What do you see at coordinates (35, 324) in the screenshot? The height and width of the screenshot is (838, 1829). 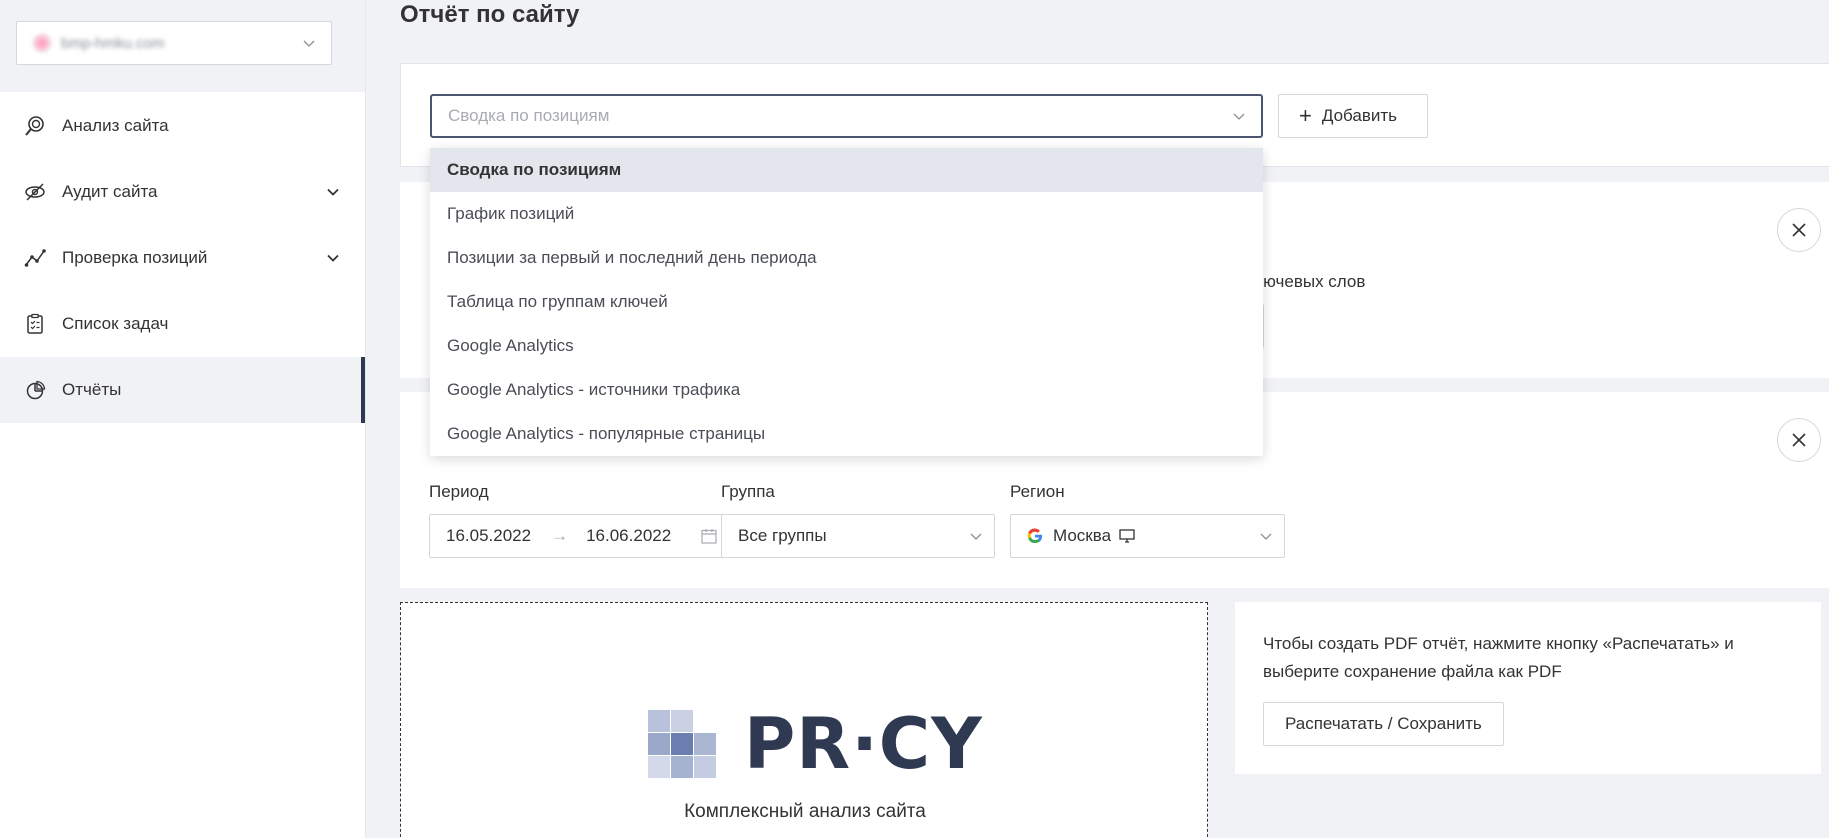 I see `task-list-icon` at bounding box center [35, 324].